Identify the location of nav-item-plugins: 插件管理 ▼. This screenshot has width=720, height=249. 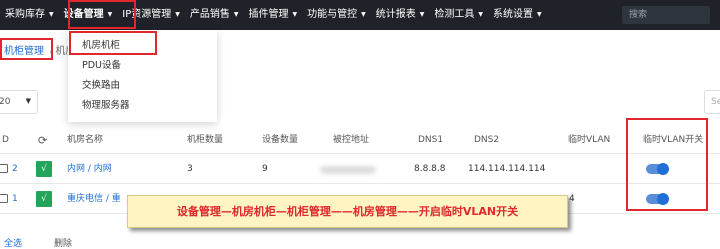
(272, 15).